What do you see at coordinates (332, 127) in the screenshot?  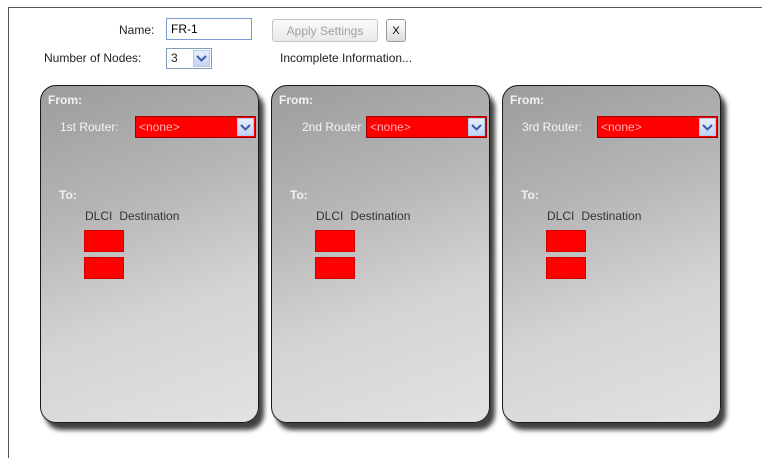 I see `router-label: 2nd Router` at bounding box center [332, 127].